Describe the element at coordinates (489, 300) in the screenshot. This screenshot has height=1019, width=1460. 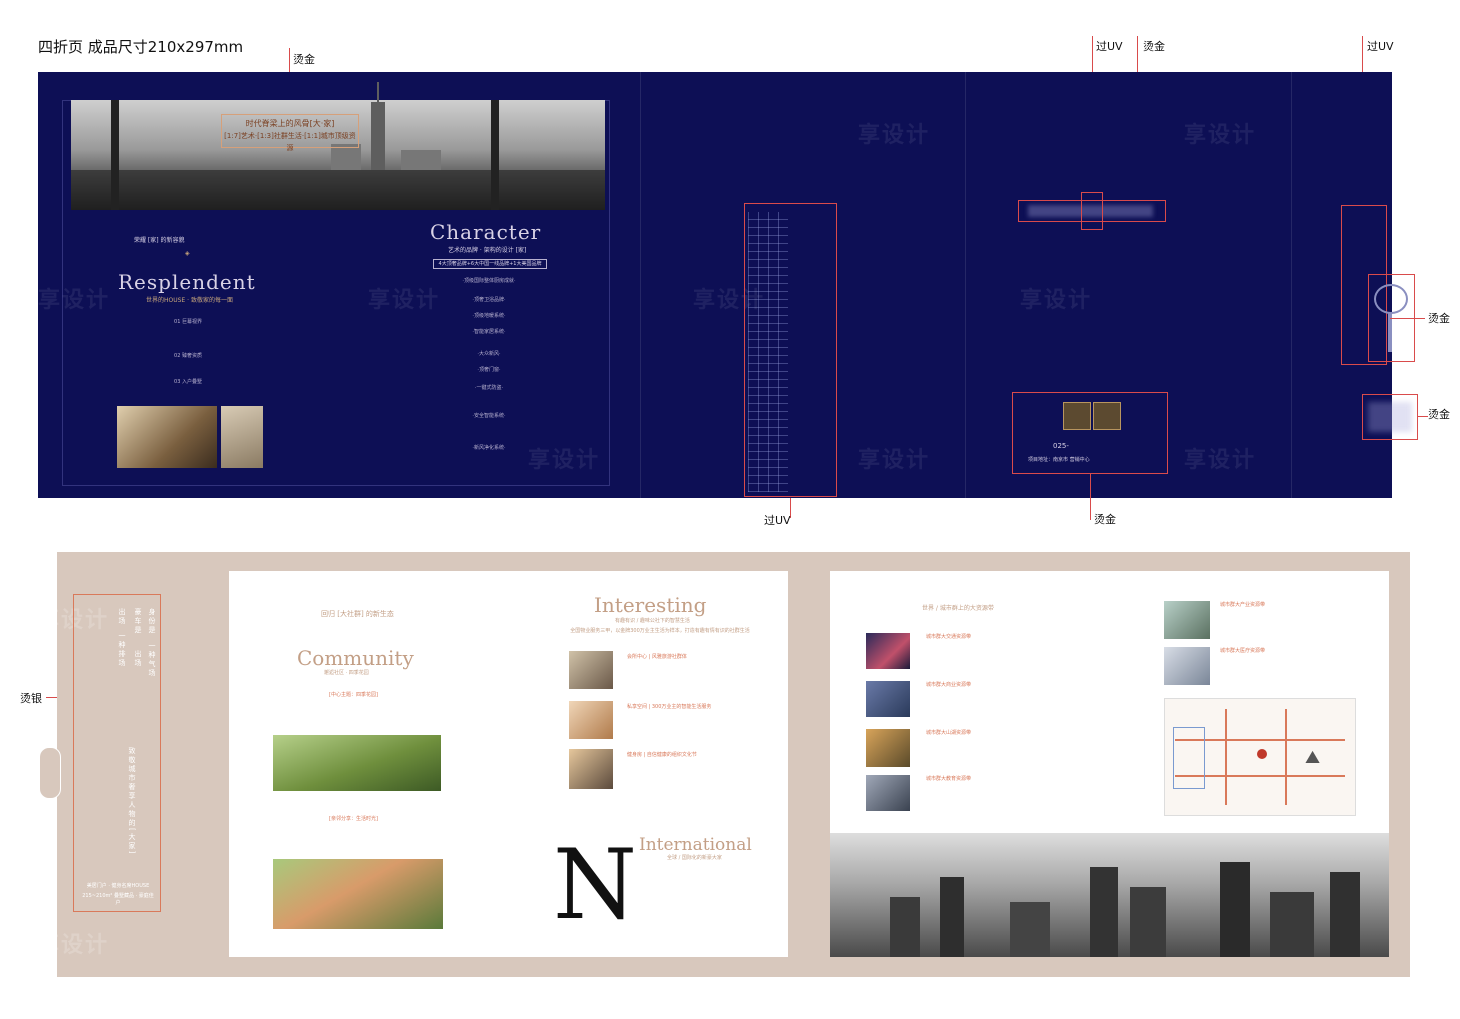
I see `character-line: ·顶奢卫浴品牌·` at that location.